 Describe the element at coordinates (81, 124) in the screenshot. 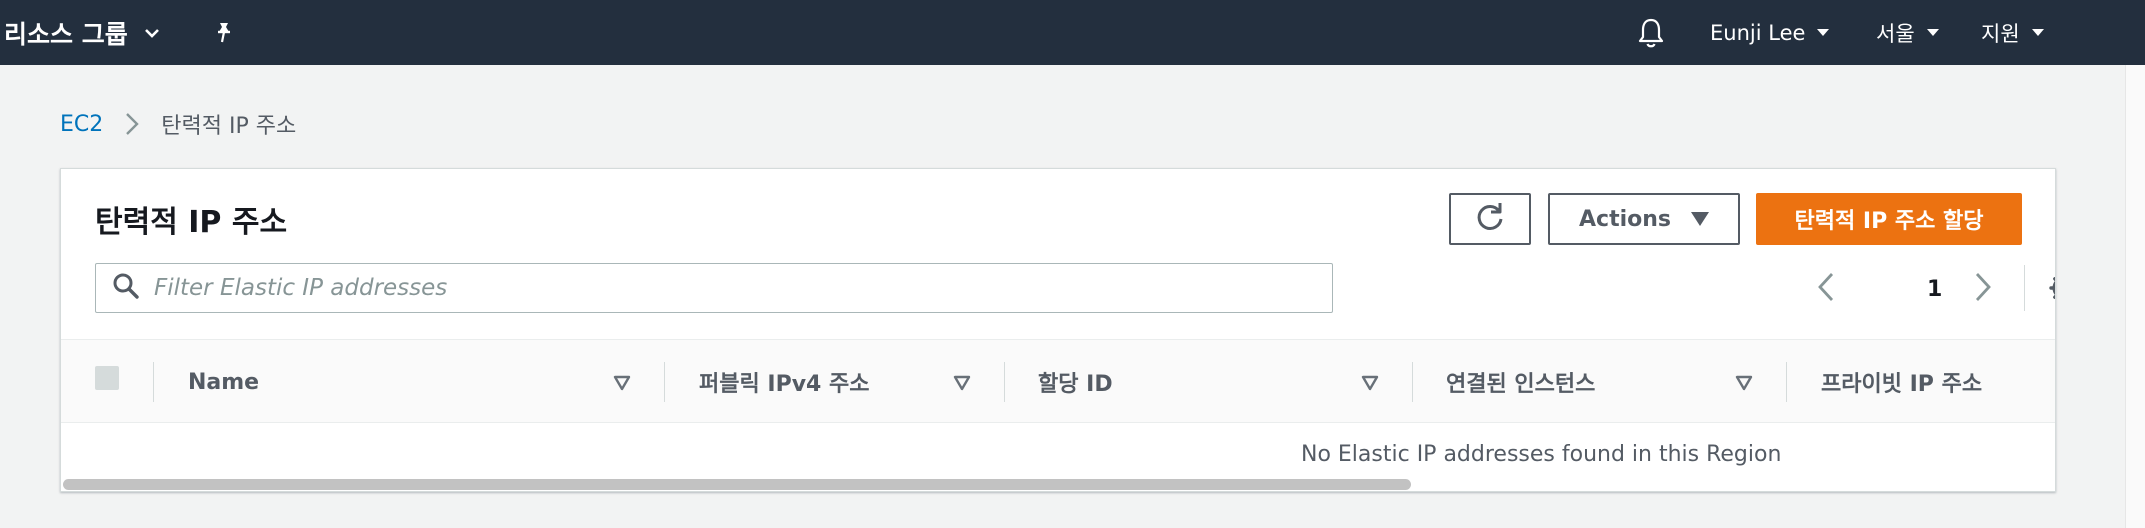

I see `breadcrumb-ec2-link: EC2` at that location.